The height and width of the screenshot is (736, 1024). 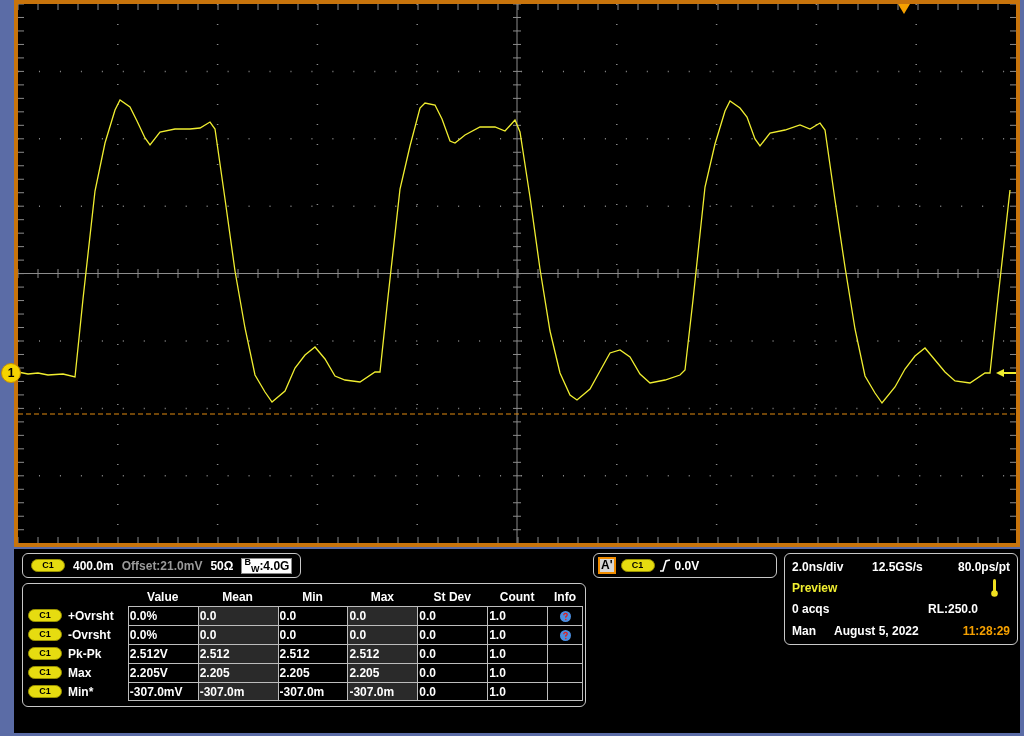 I want to click on column-header: Value, so click(x=163, y=597).